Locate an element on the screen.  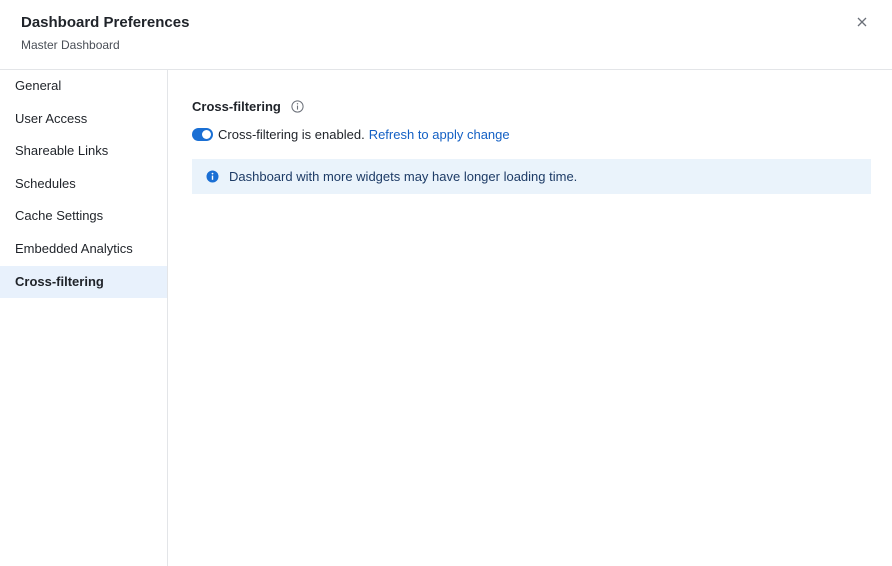
dialog-header: Dashboard Preferences Master Dashboard is located at coordinates (446, 35).